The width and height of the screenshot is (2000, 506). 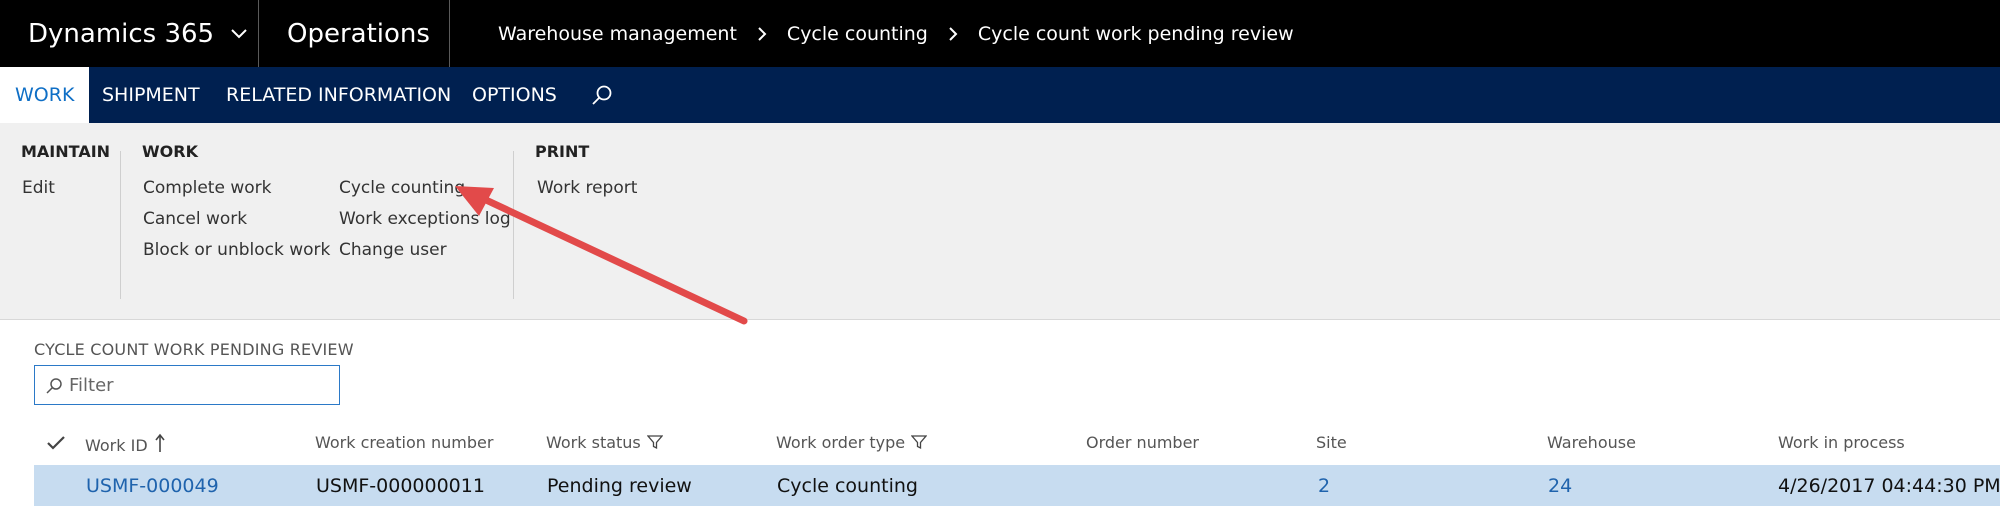 I want to click on site-link: 2, so click(x=1324, y=486).